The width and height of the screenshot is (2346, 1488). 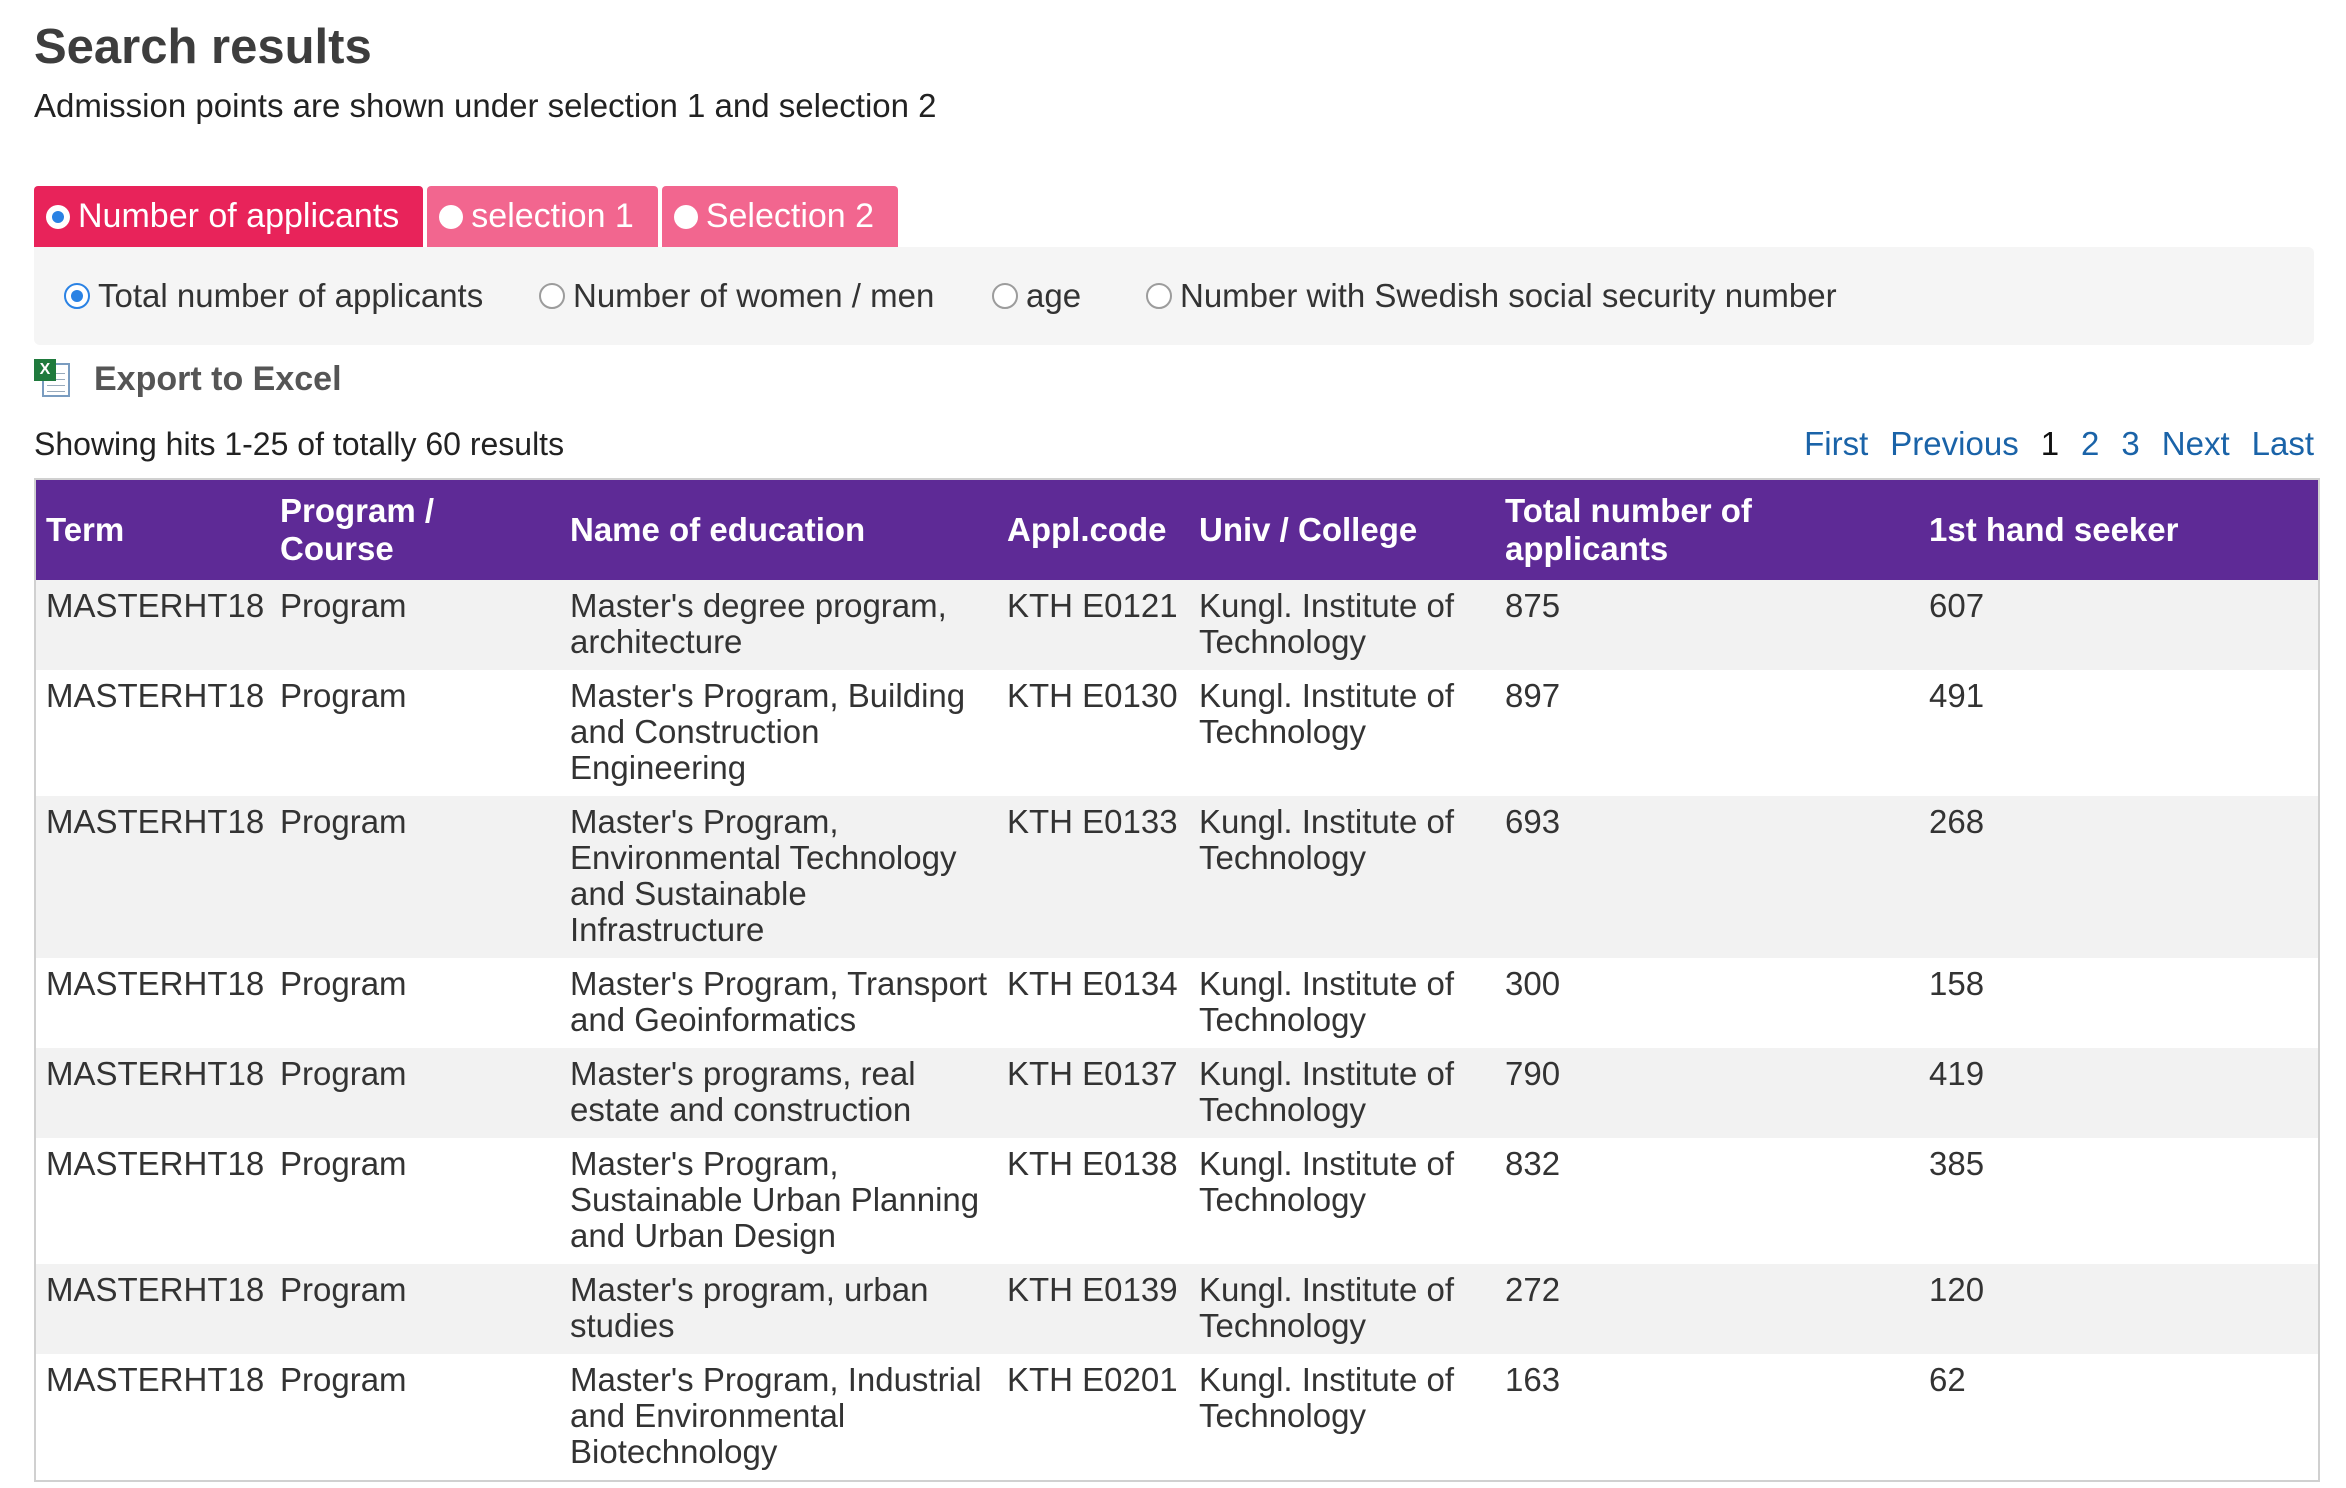 What do you see at coordinates (1093, 1093) in the screenshot?
I see `cell-appl-code: KTH E0137` at bounding box center [1093, 1093].